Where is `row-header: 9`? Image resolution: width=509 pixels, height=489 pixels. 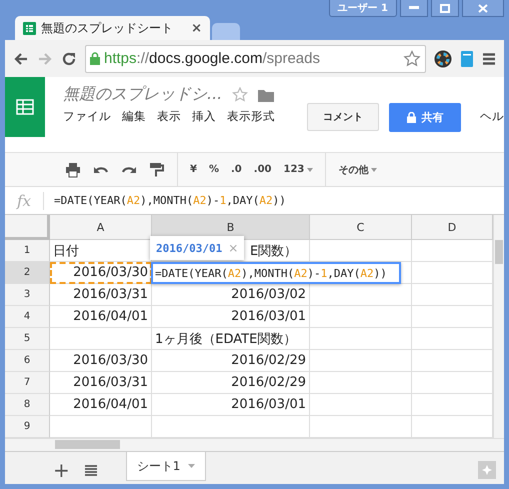
row-header: 9 is located at coordinates (27, 427).